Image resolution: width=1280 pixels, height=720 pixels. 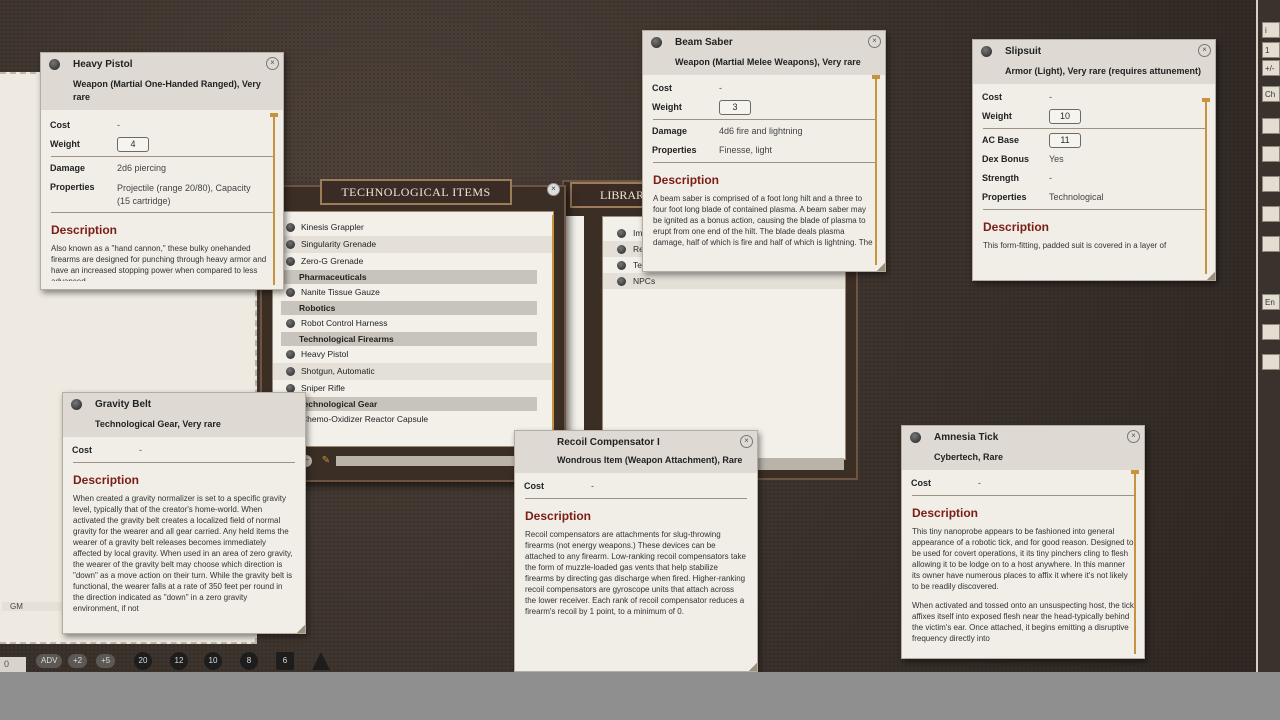 What do you see at coordinates (1065, 140) in the screenshot?
I see `ac-field: 11` at bounding box center [1065, 140].